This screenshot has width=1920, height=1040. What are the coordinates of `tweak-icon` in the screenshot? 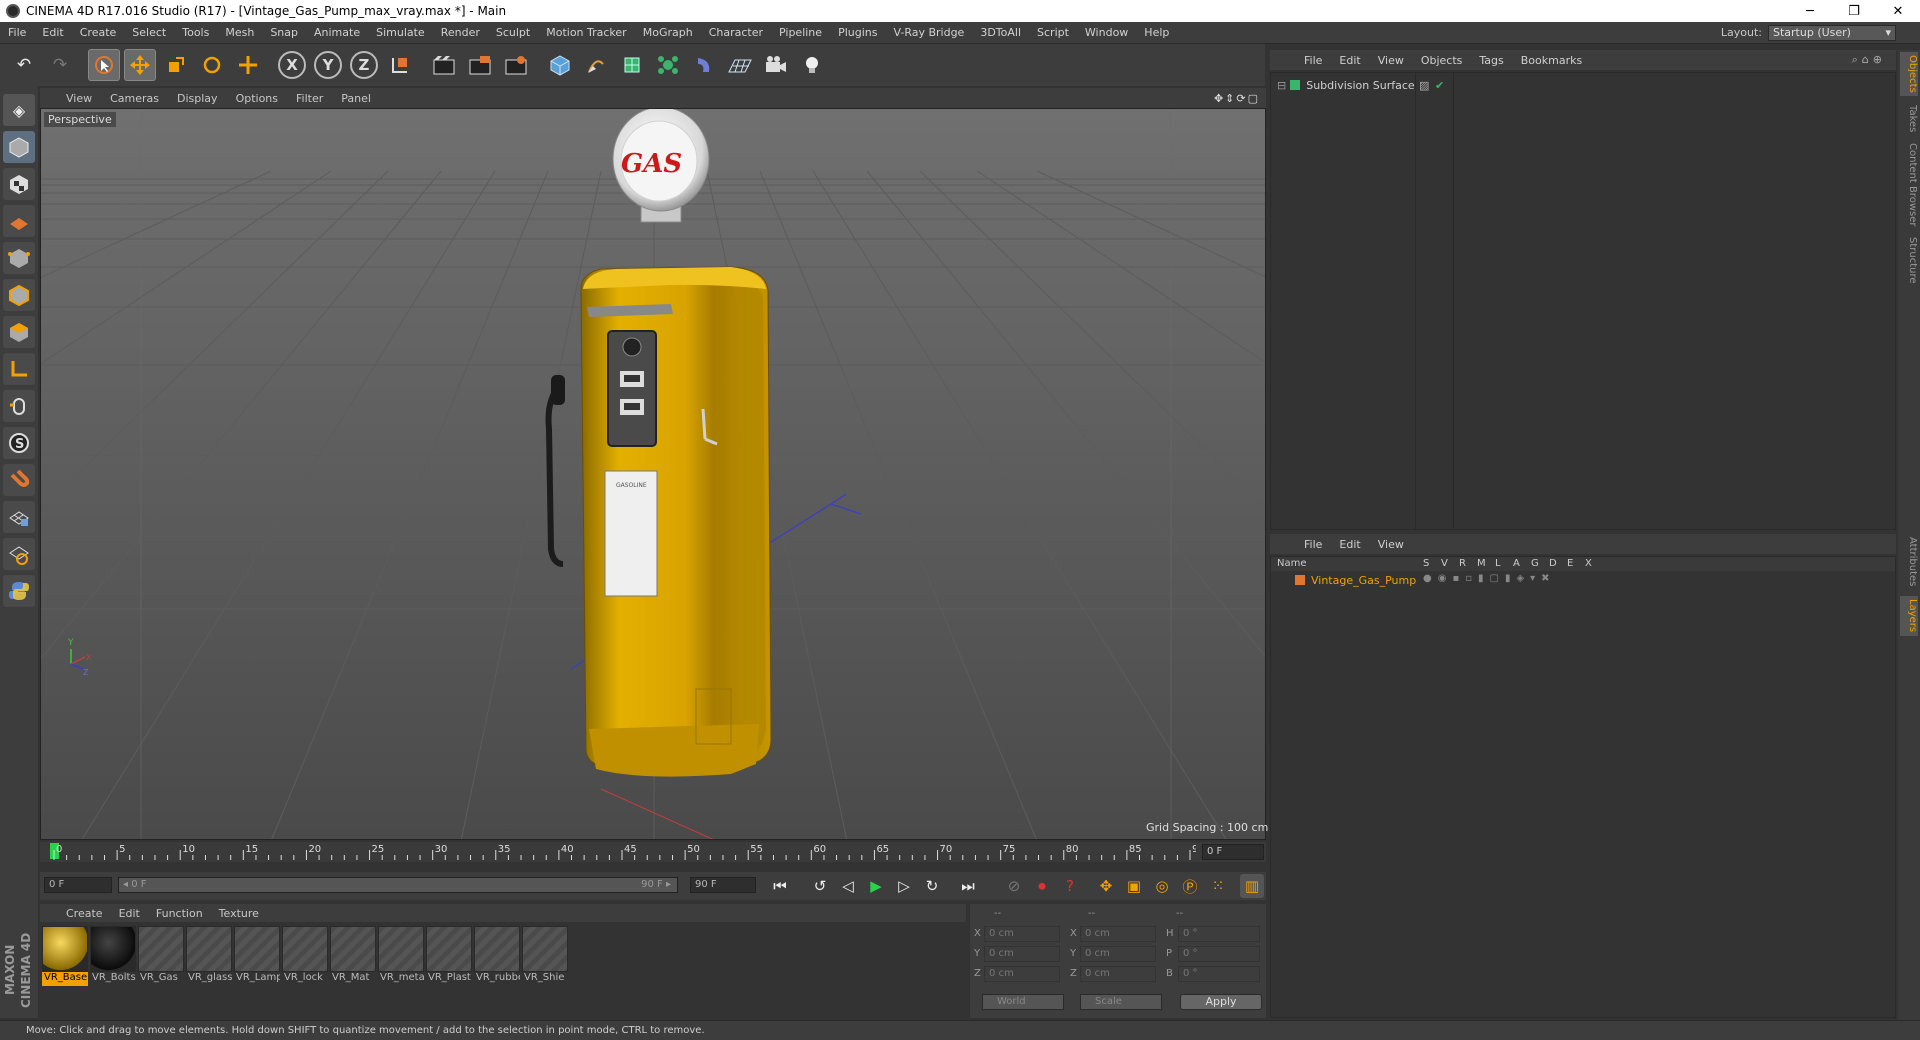 It's located at (19, 406).